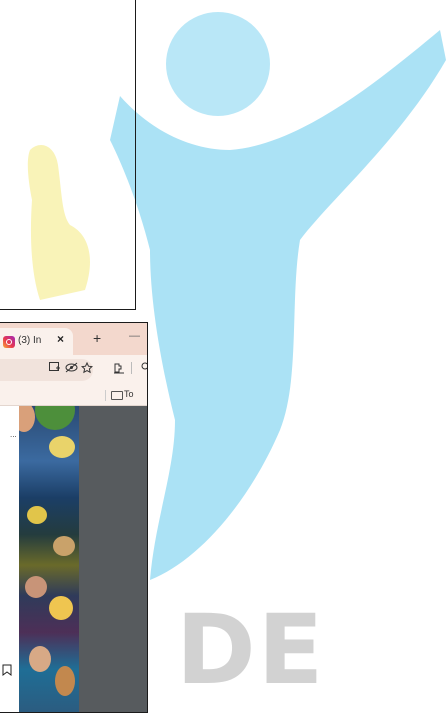 The image size is (446, 713). What do you see at coordinates (251, 650) in the screenshot?
I see `watermark-text: DE` at bounding box center [251, 650].